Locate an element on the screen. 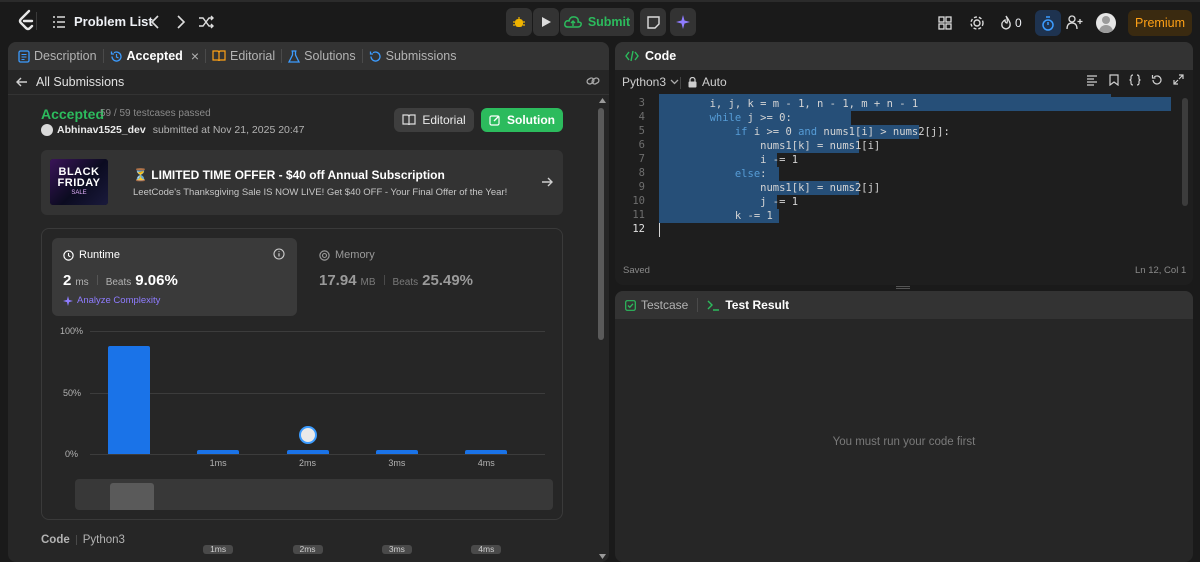  code-line: nums1[k] = nums1[i] is located at coordinates (770, 146).